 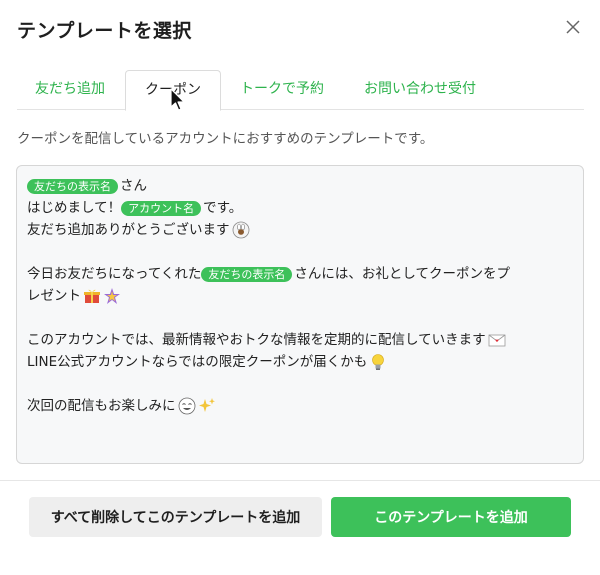 What do you see at coordinates (54, 296) in the screenshot?
I see `template-text: レゼント` at bounding box center [54, 296].